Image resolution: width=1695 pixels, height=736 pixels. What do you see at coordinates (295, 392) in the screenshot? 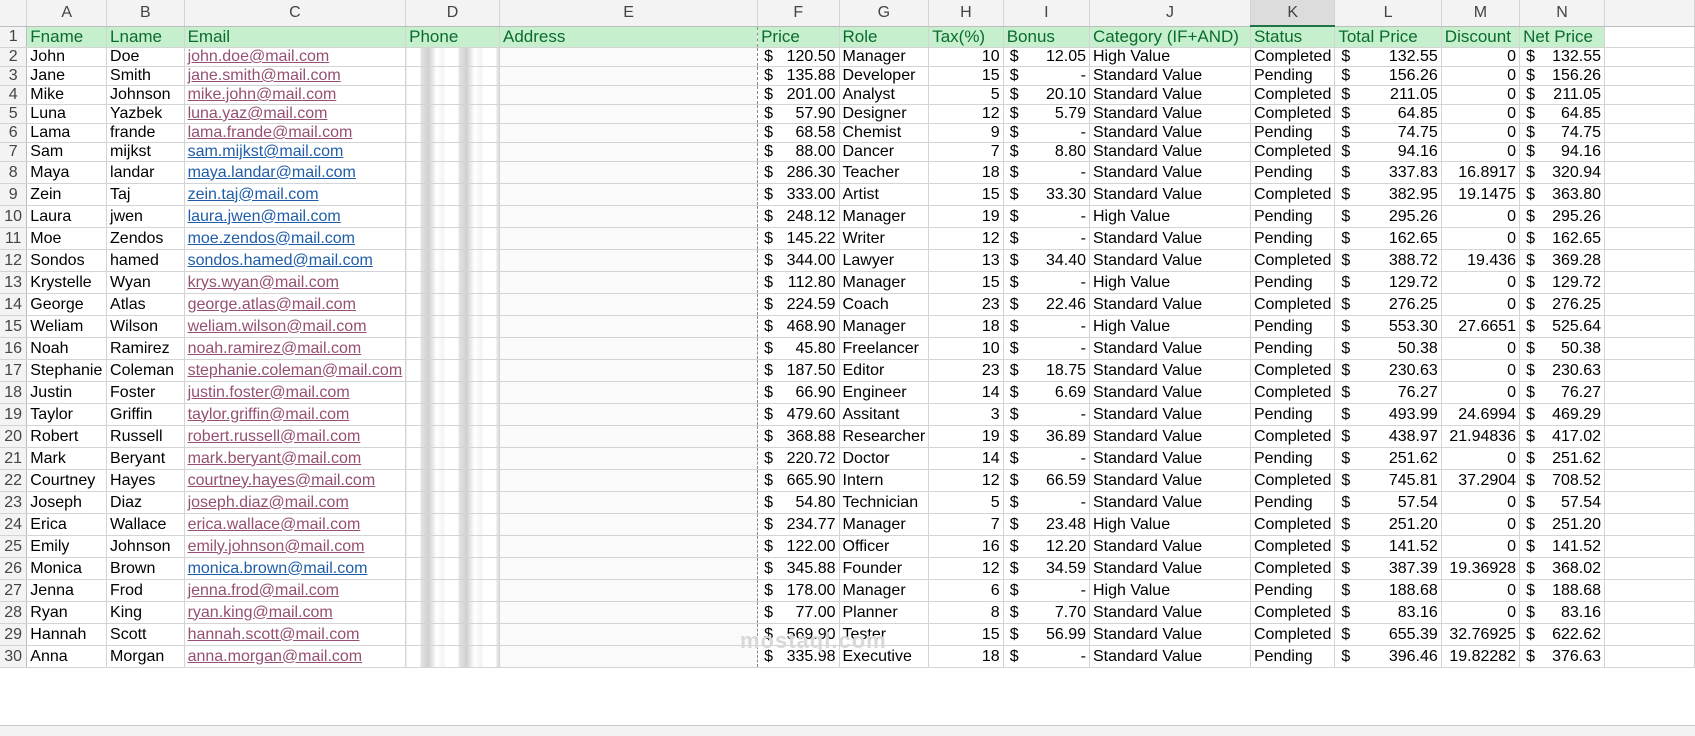
I see `email-link-cell: justin.foster@mail.com` at bounding box center [295, 392].